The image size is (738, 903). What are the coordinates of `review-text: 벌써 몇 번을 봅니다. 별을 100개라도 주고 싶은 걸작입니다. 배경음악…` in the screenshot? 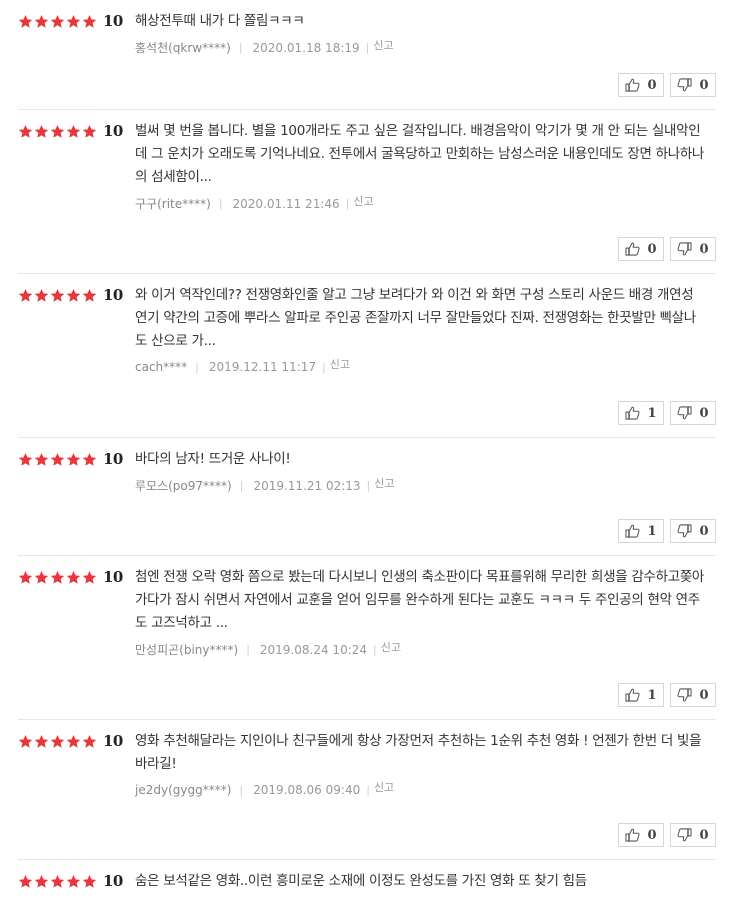 It's located at (420, 154).